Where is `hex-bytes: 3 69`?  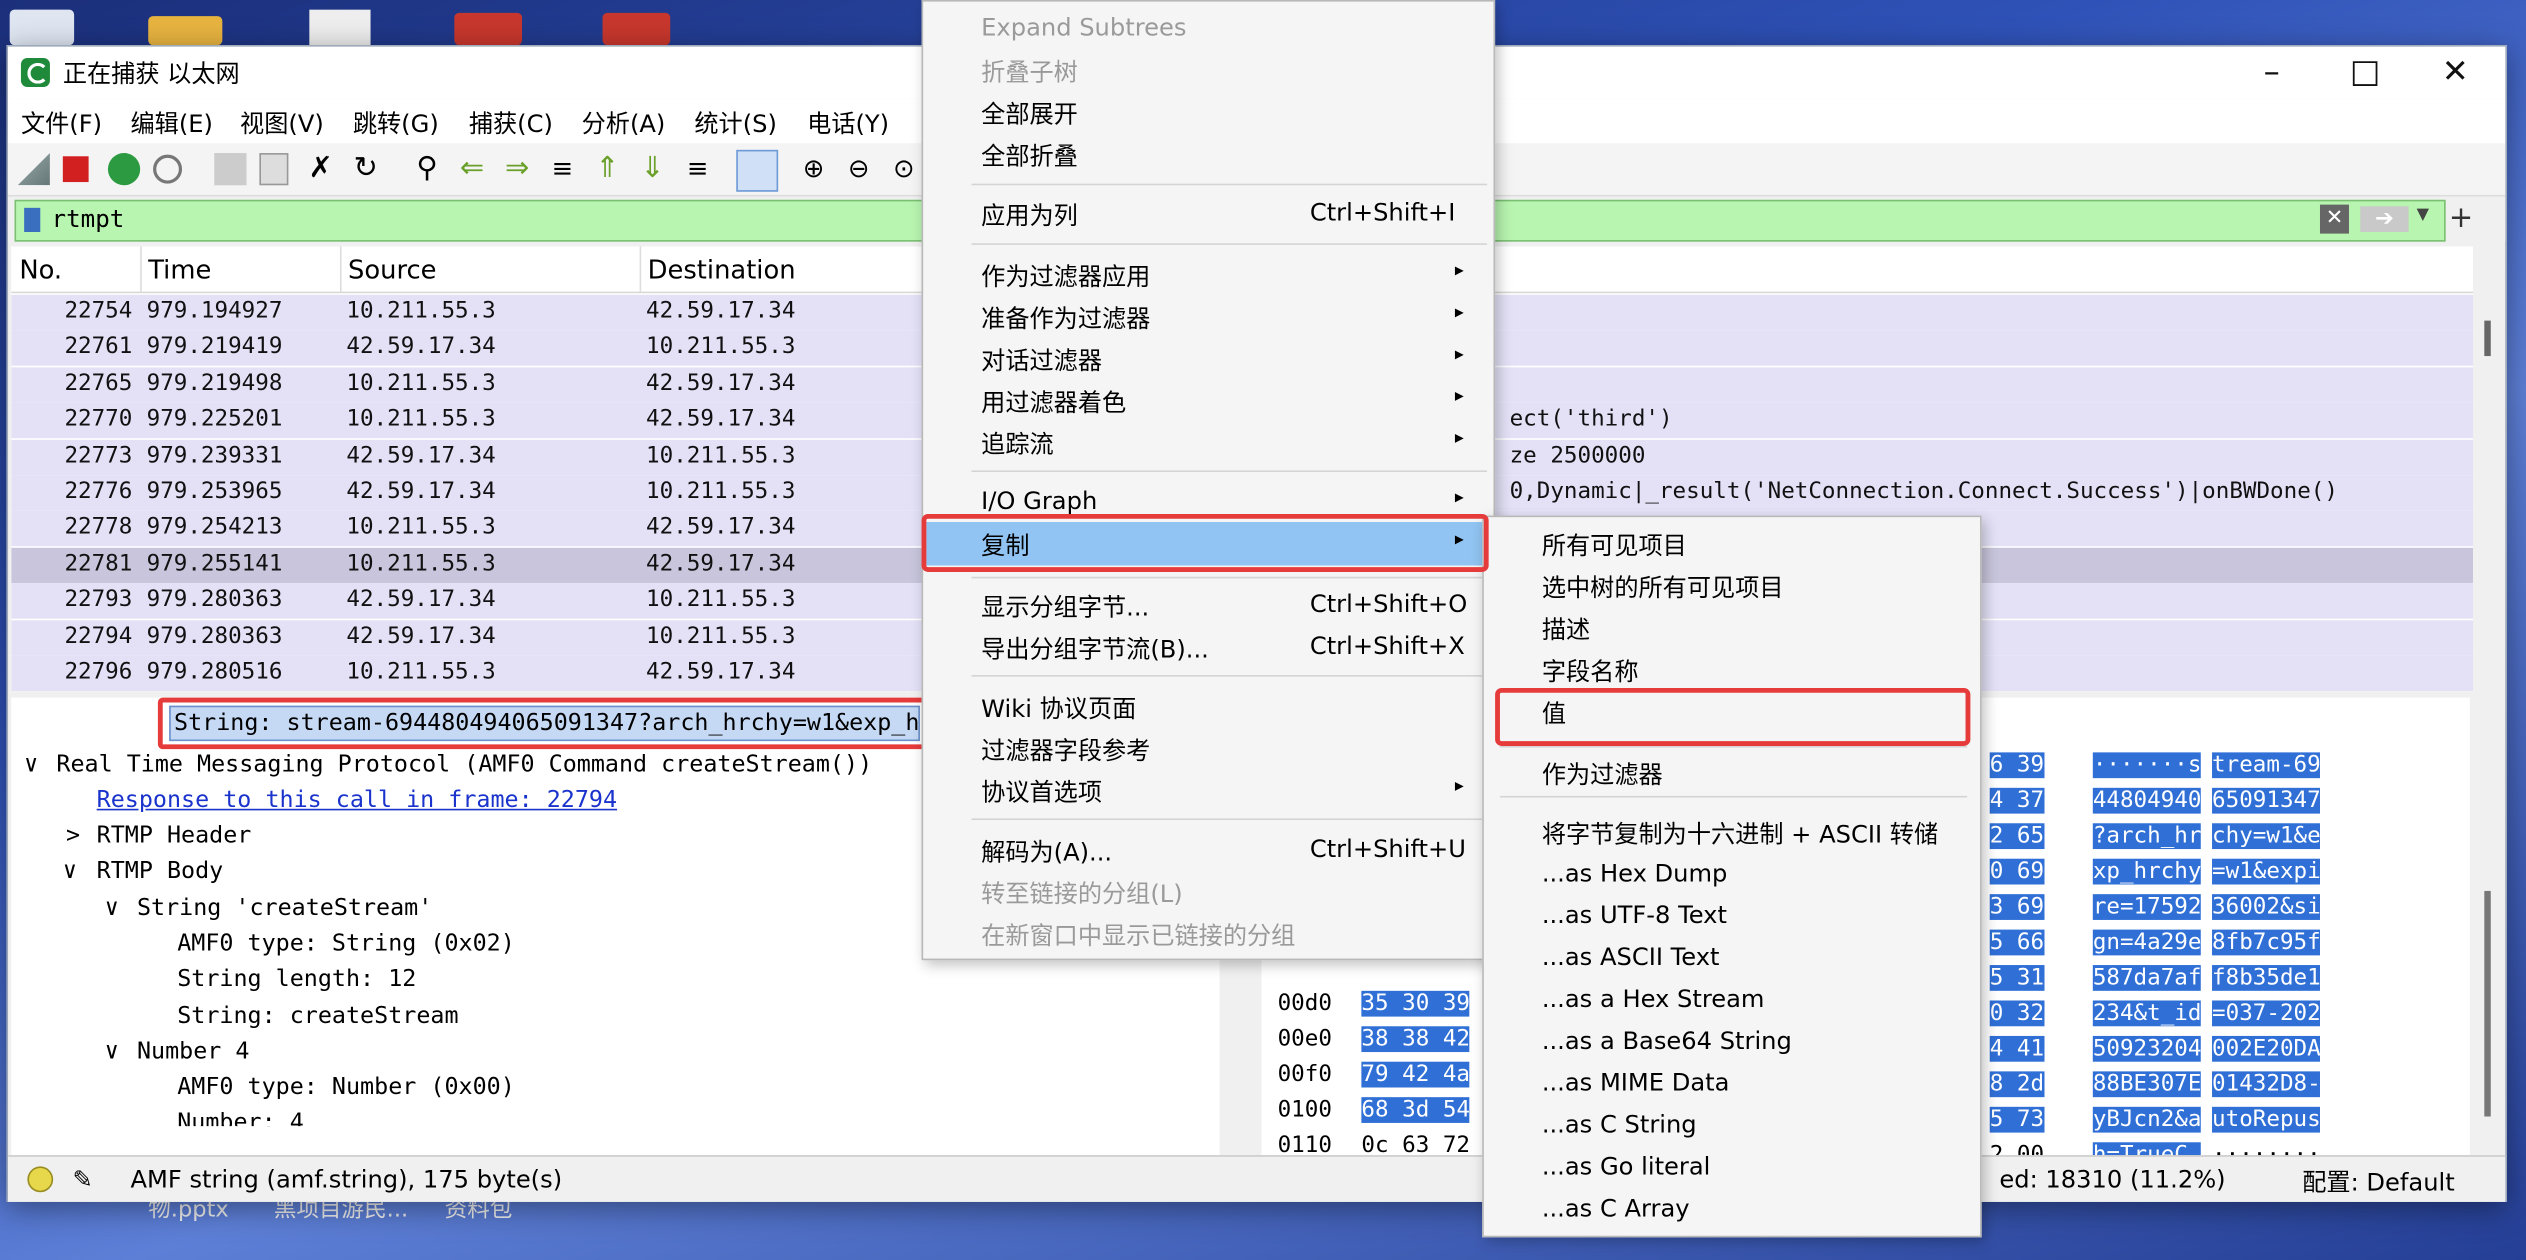
hex-bytes: 3 69 is located at coordinates (2017, 907).